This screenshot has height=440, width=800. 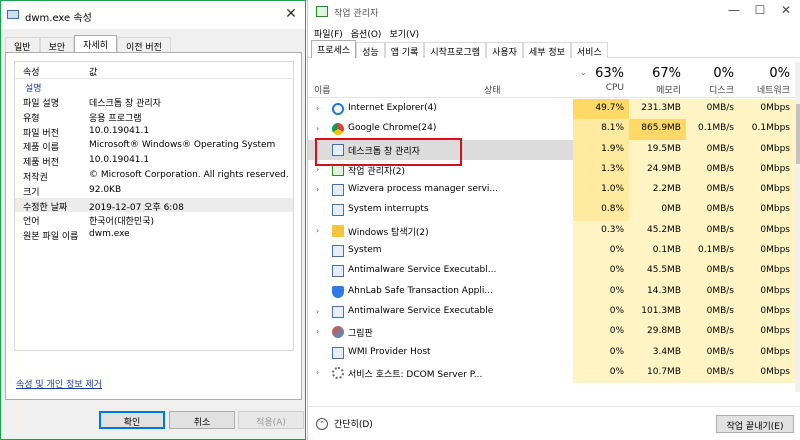 What do you see at coordinates (404, 33) in the screenshot?
I see `menu-view: 보기(V)` at bounding box center [404, 33].